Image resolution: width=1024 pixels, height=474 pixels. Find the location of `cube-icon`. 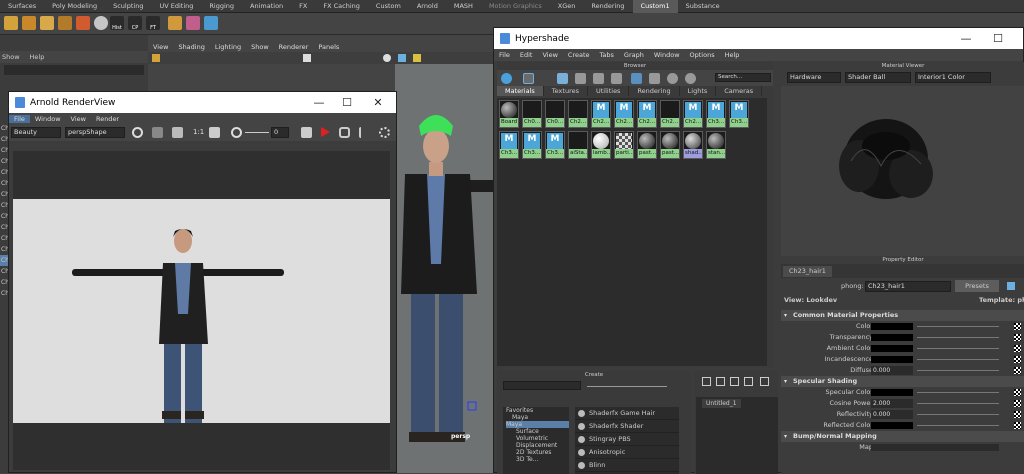

cube-icon is located at coordinates (11, 23).